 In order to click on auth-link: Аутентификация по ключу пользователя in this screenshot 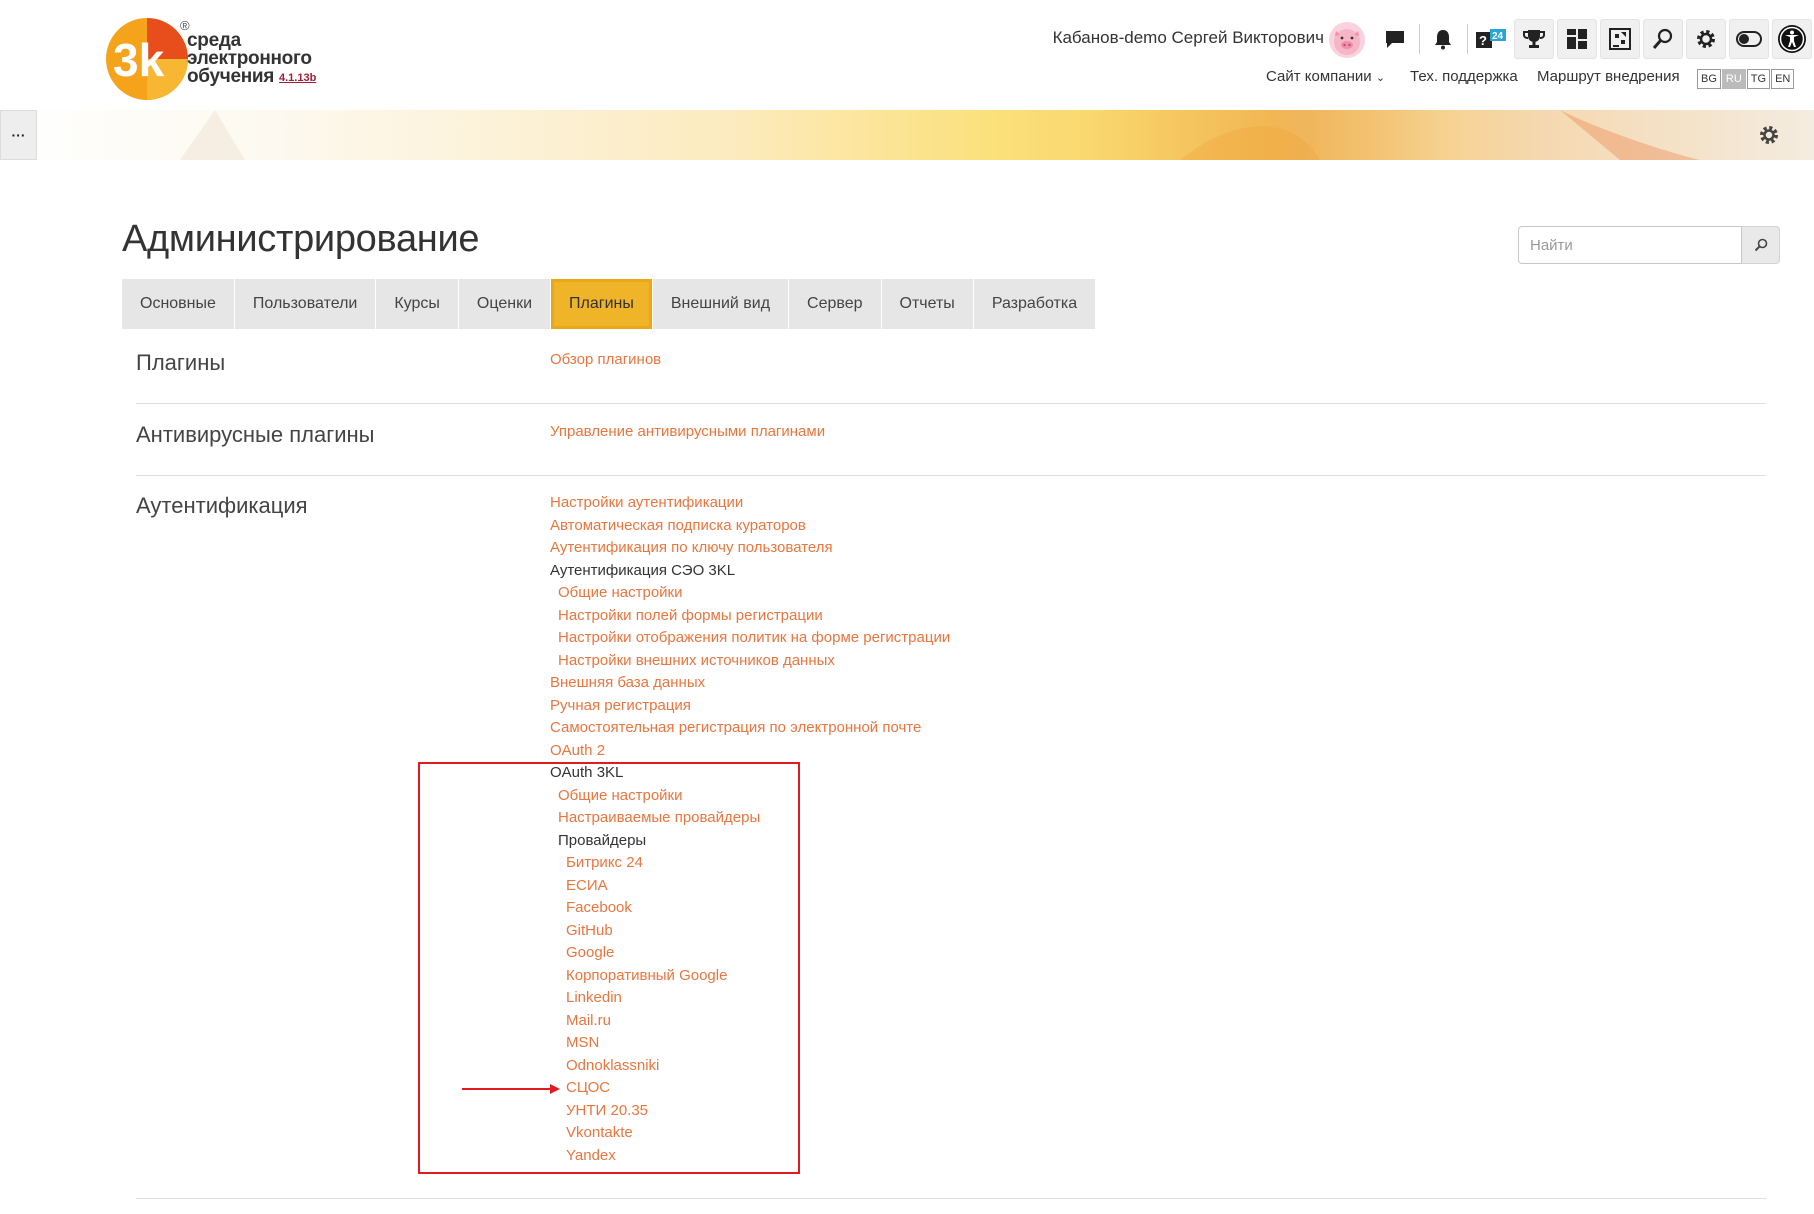, I will do `click(691, 548)`.